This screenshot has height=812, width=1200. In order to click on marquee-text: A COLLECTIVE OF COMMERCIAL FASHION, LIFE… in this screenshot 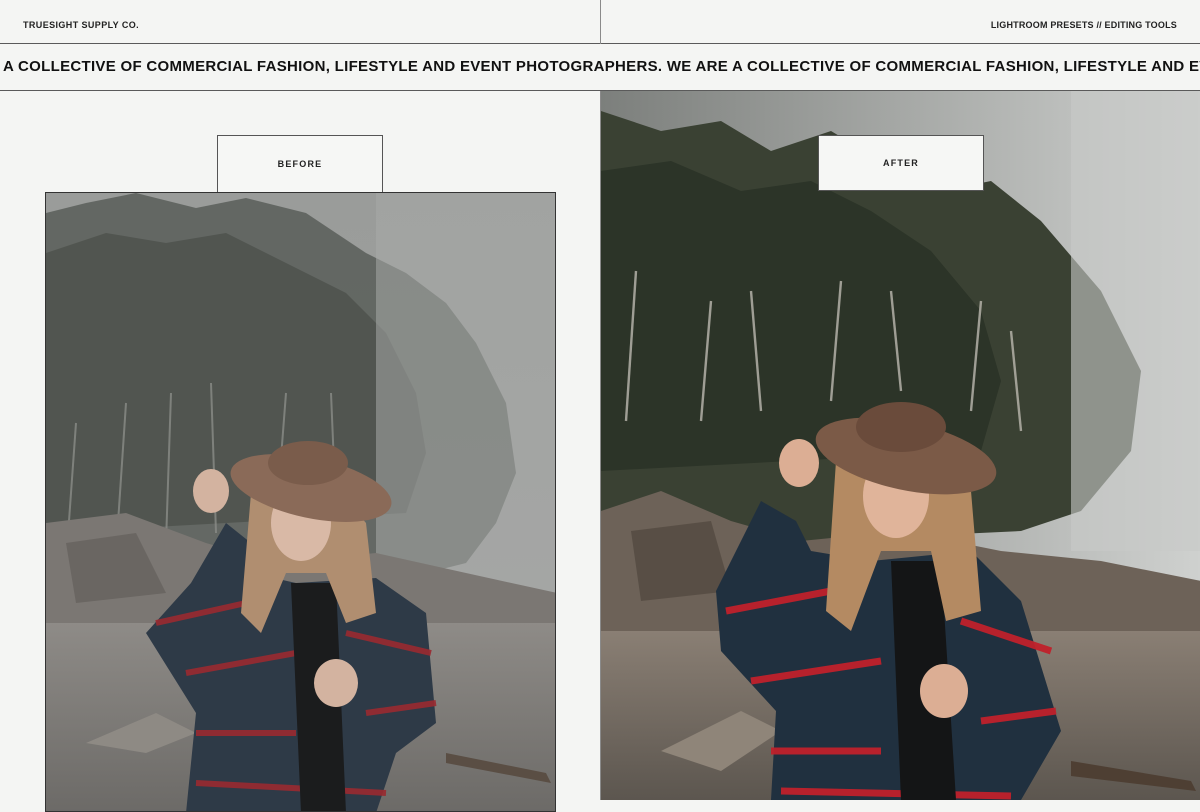, I will do `click(601, 66)`.